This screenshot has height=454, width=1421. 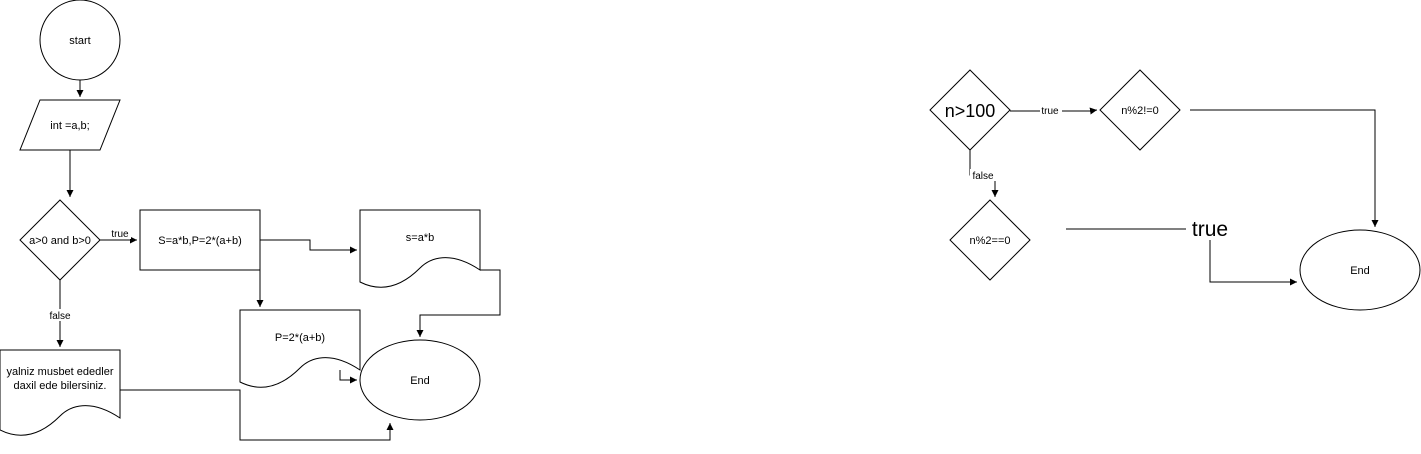 I want to click on end-label-right: End, so click(x=1360, y=271).